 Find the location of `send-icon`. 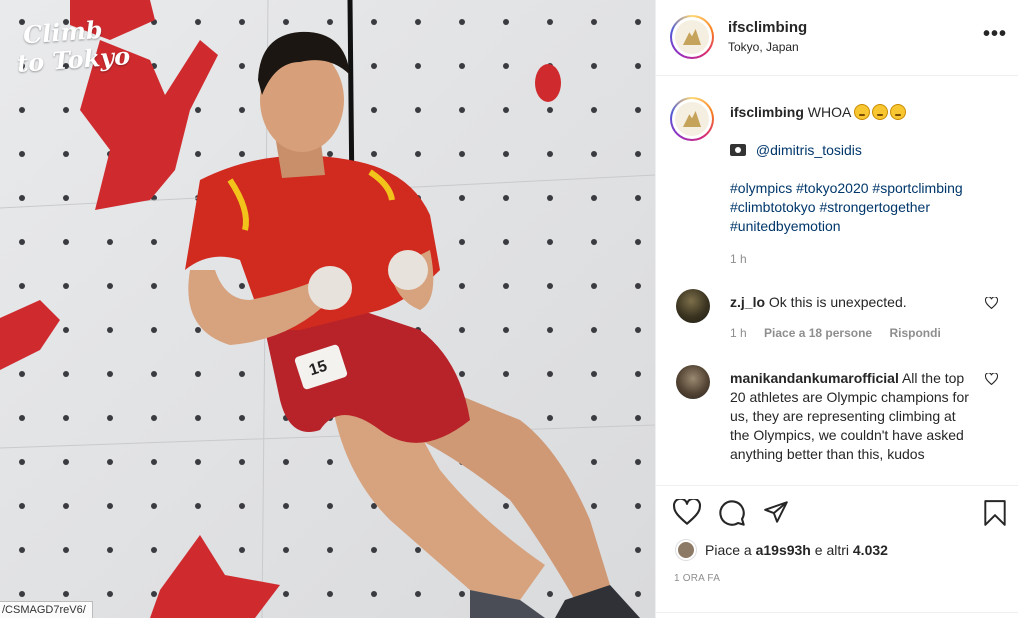

send-icon is located at coordinates (776, 512).